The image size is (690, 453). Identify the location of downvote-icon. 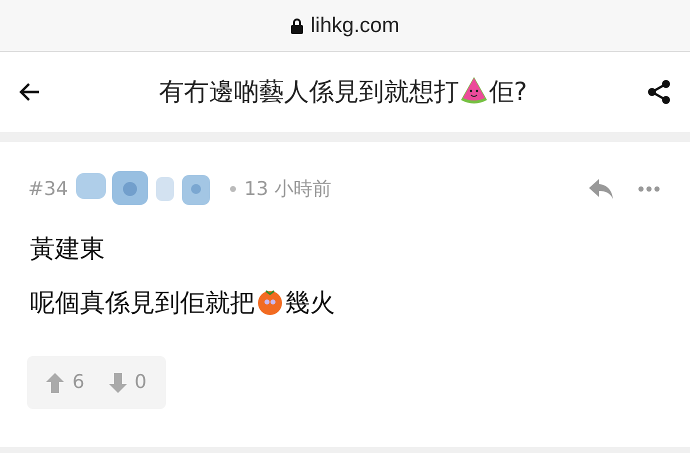
(117, 382).